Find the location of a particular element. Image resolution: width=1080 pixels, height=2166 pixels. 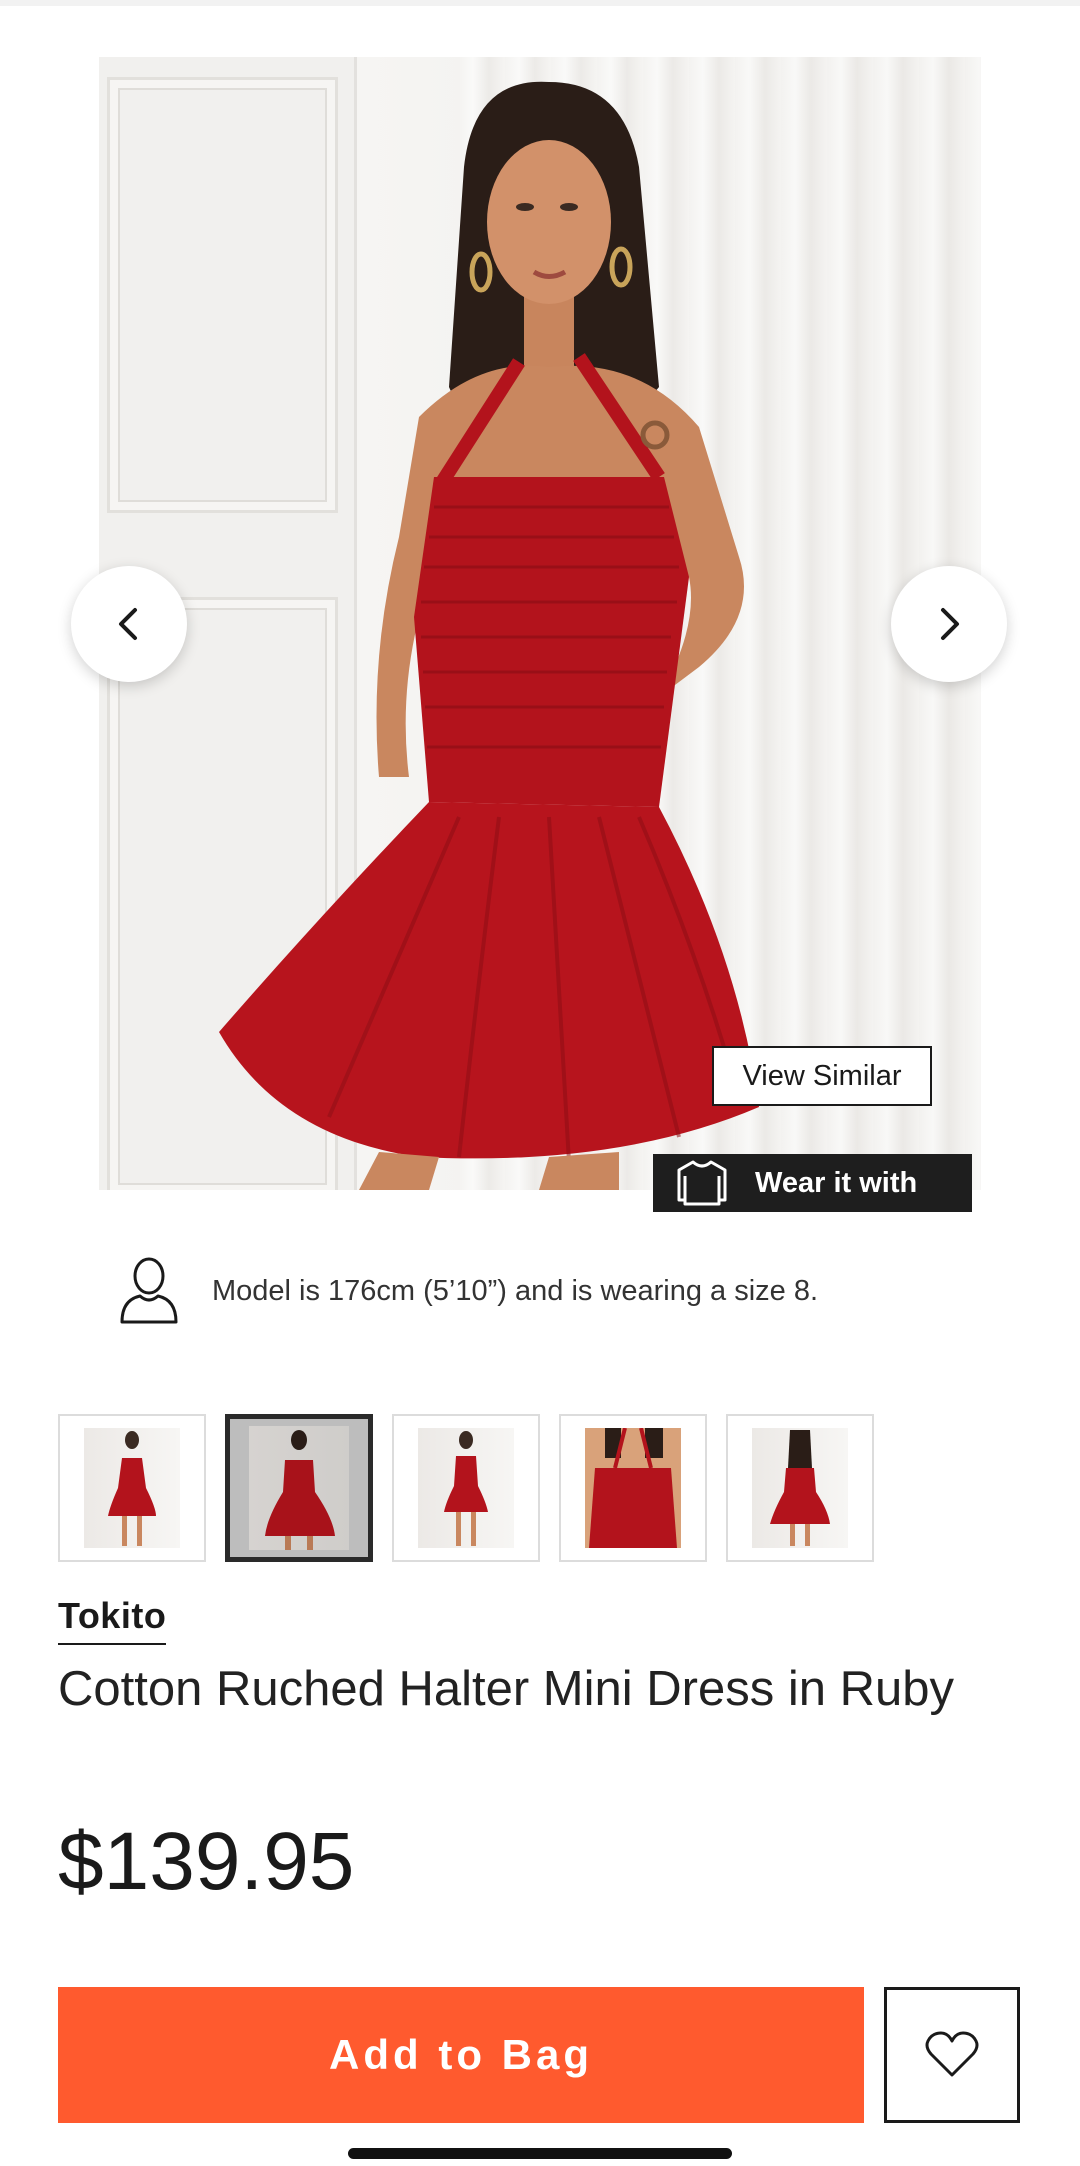

status-bar-area is located at coordinates (540, 3).